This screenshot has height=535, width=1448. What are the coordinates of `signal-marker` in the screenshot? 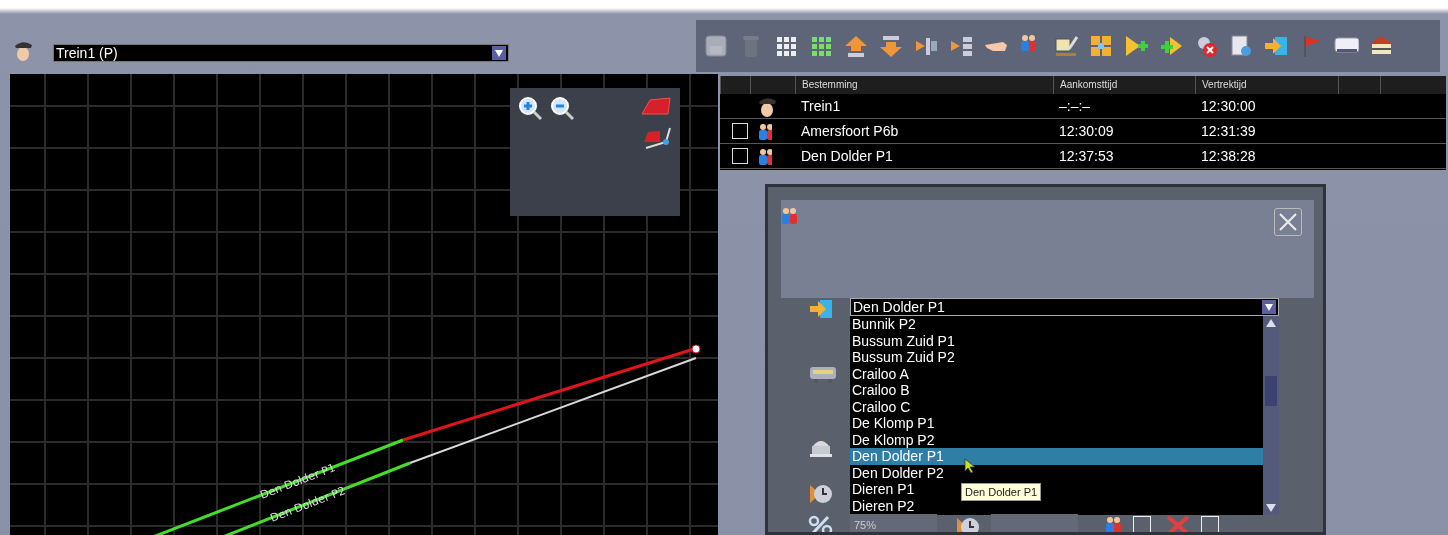 It's located at (696, 349).